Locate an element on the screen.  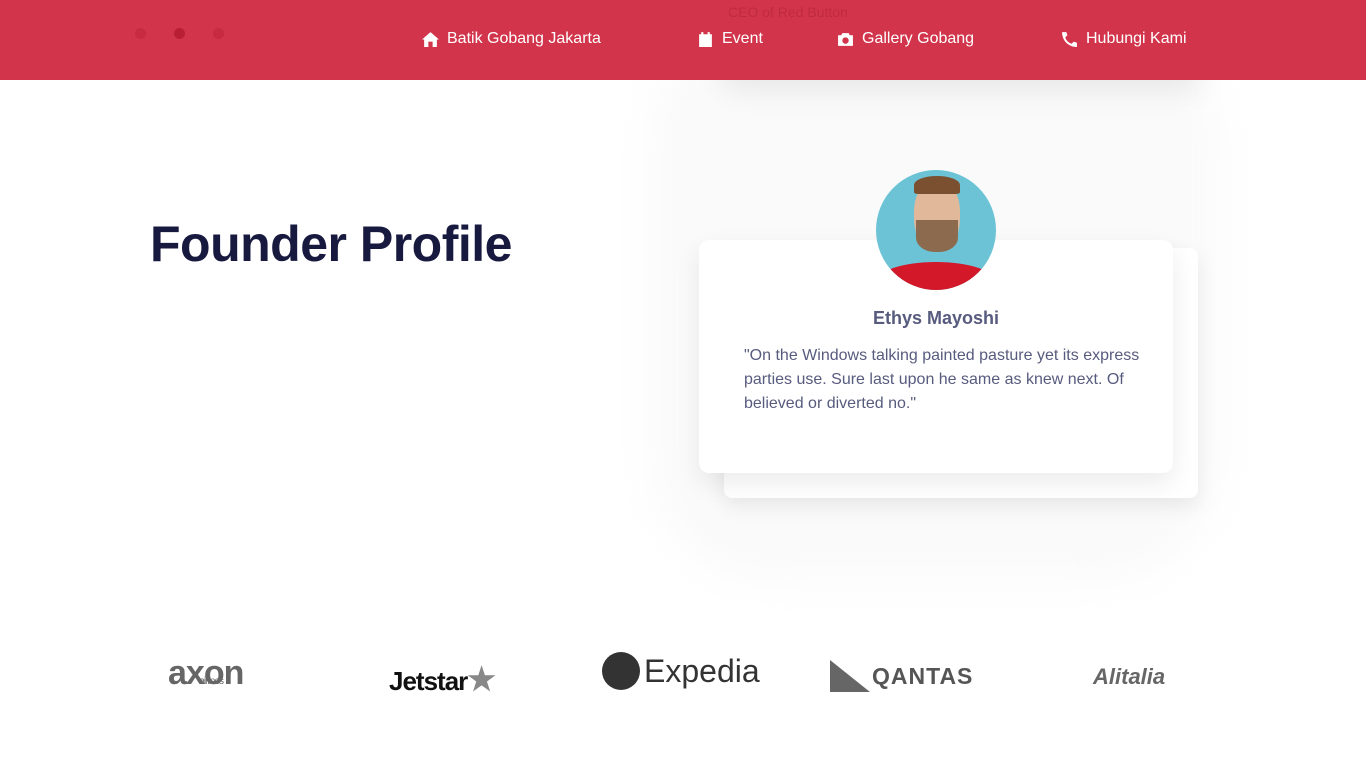
phone-icon is located at coordinates (1069, 39).